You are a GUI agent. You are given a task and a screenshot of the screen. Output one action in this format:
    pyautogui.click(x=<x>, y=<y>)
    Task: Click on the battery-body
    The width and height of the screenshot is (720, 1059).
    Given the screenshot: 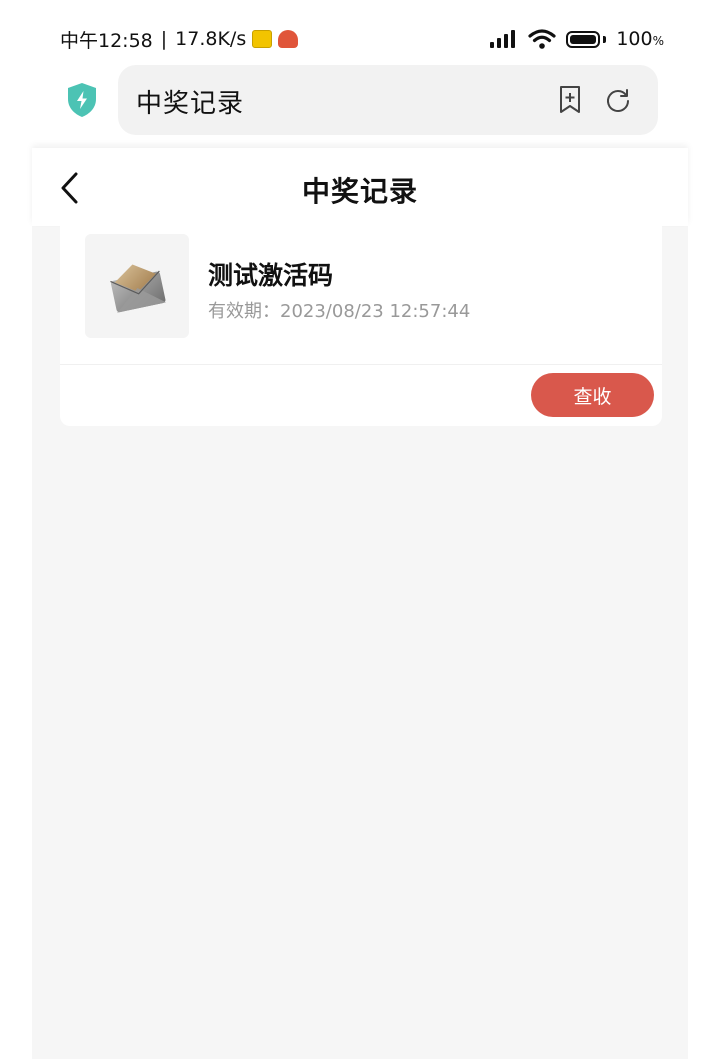 What is the action you would take?
    pyautogui.click(x=583, y=39)
    